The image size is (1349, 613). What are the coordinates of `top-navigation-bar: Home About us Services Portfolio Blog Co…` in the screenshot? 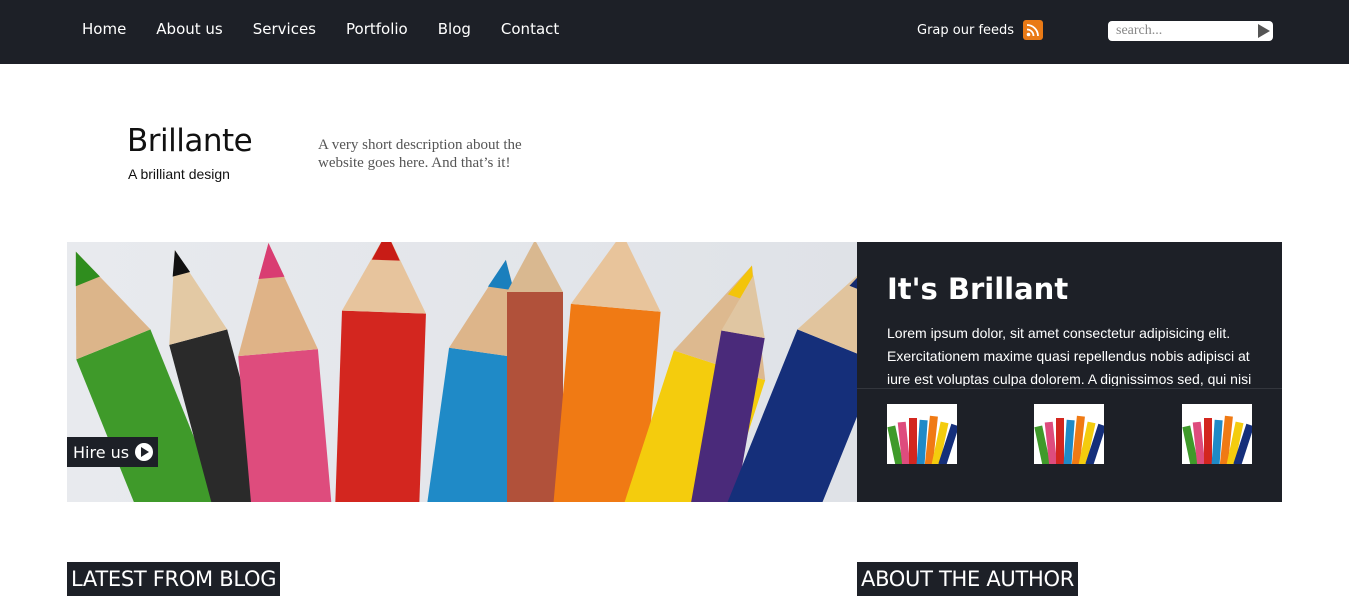 It's located at (674, 32).